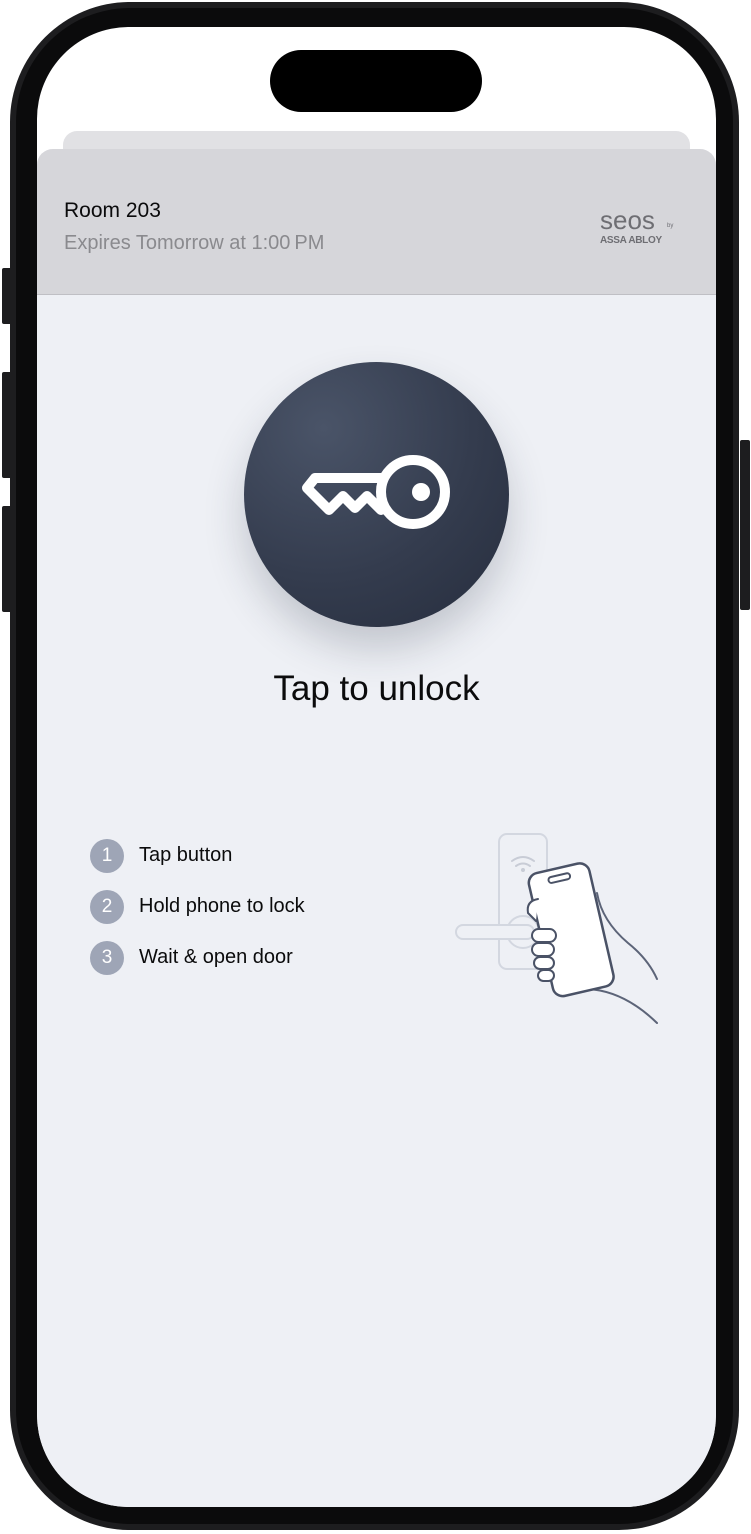 This screenshot has height=1534, width=751. I want to click on step-number-badge: 2, so click(107, 907).